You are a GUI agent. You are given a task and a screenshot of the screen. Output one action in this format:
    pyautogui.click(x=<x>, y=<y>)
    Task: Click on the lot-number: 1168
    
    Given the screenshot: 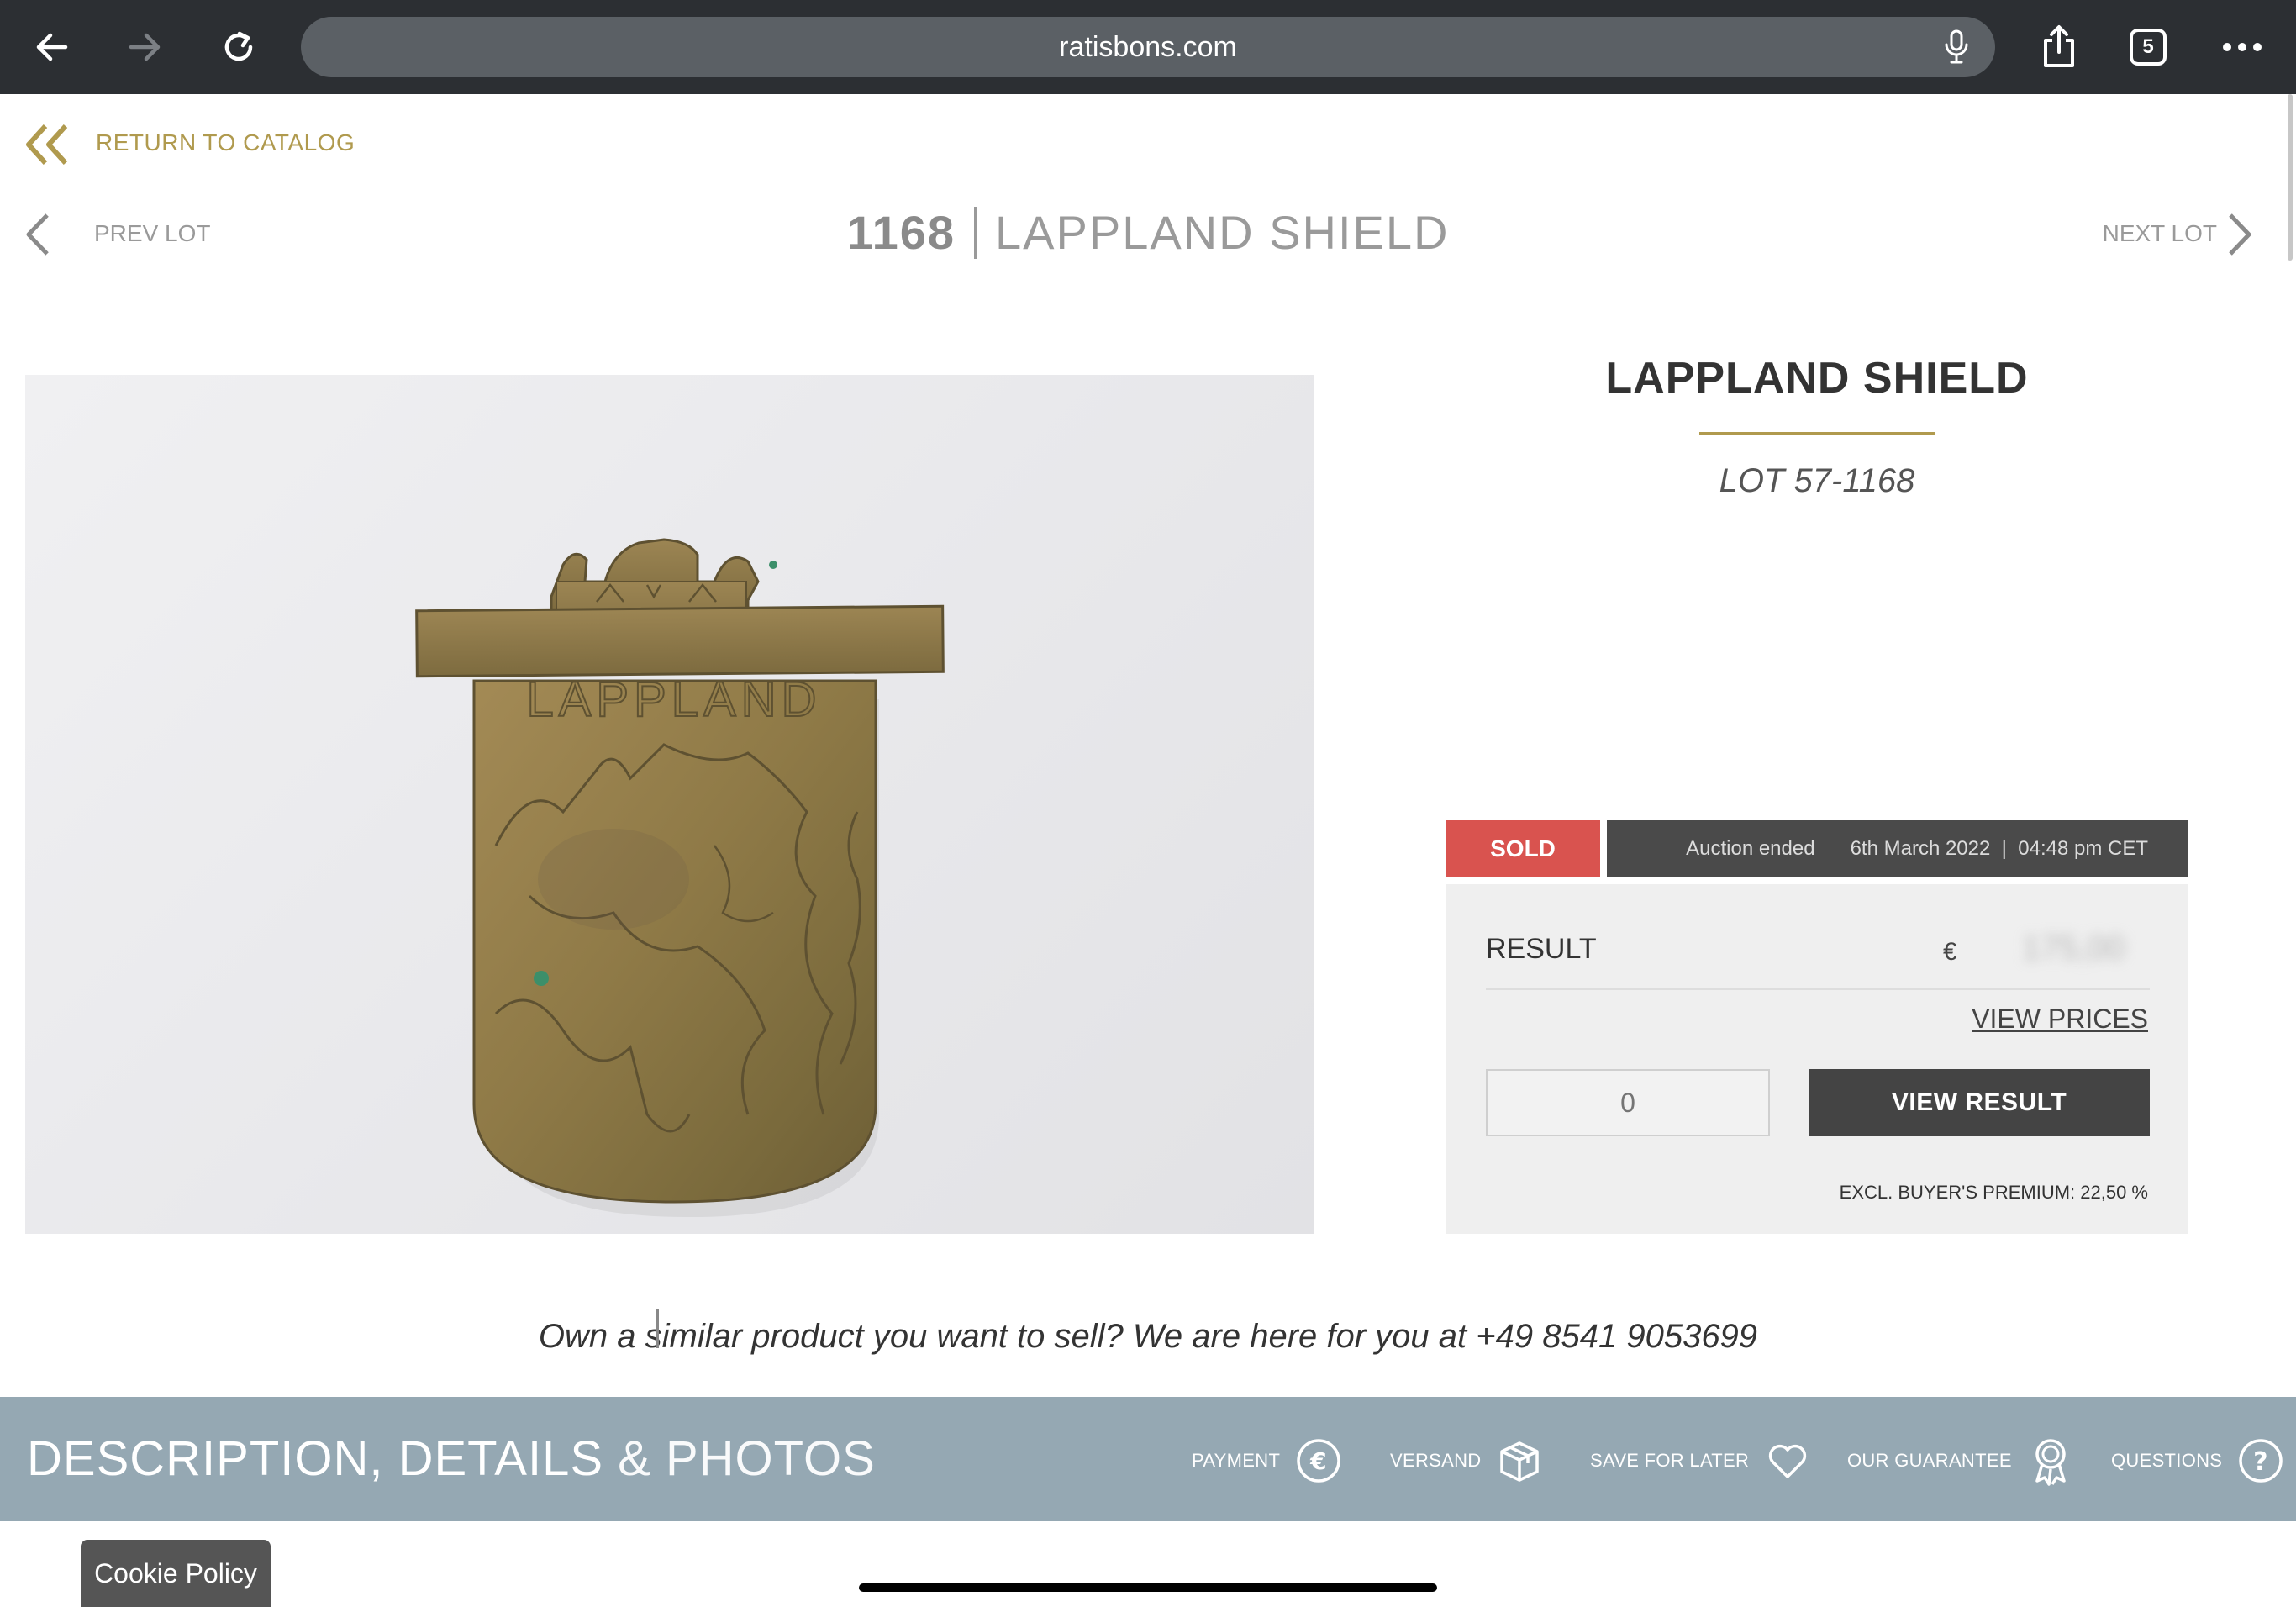 What is the action you would take?
    pyautogui.click(x=901, y=232)
    